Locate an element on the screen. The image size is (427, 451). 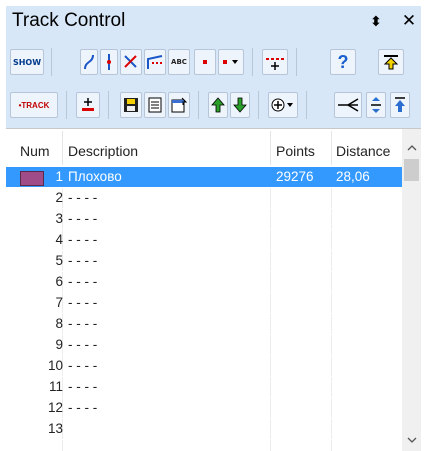
path-button is located at coordinates (155, 62).